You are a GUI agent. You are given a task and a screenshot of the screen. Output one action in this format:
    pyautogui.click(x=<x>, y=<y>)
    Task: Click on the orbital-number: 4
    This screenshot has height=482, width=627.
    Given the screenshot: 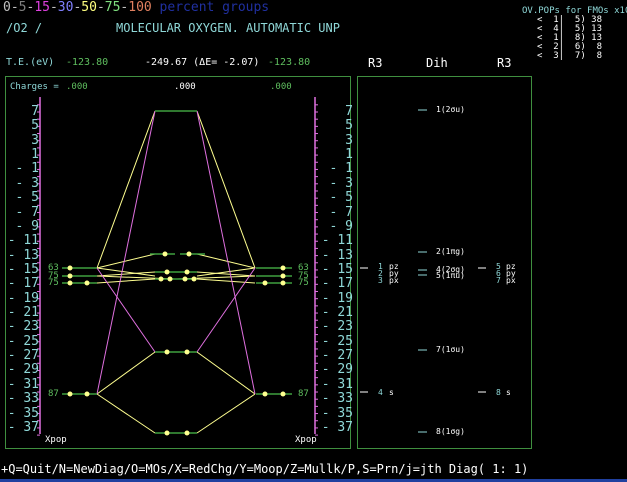 What is the action you would take?
    pyautogui.click(x=380, y=392)
    